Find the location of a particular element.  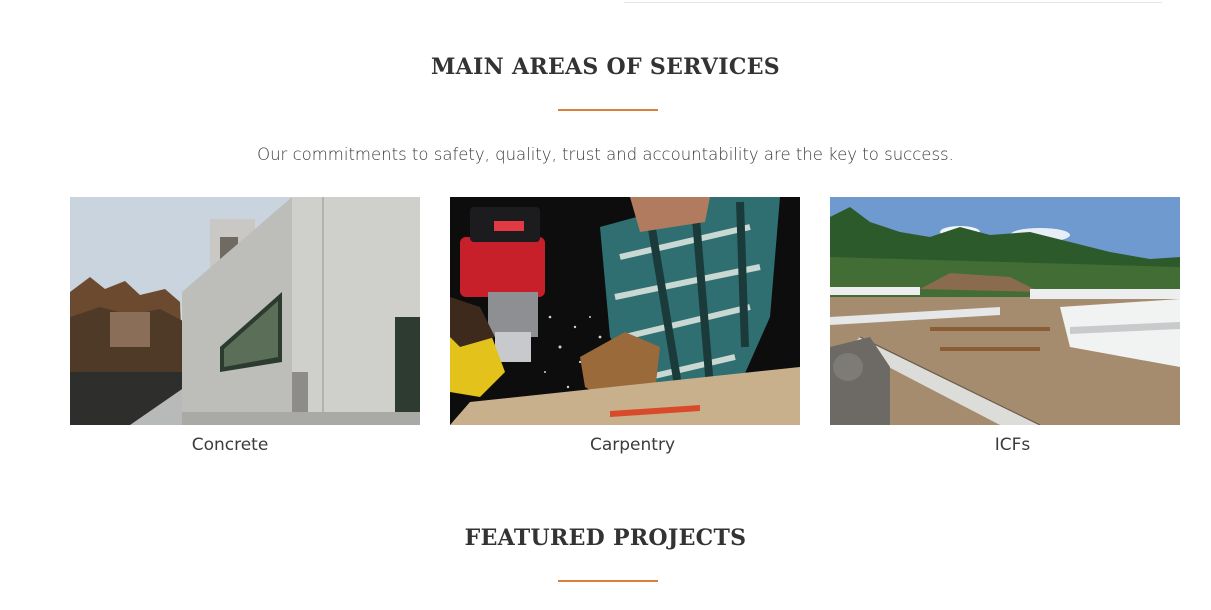

concrete-image-link is located at coordinates (245, 311).